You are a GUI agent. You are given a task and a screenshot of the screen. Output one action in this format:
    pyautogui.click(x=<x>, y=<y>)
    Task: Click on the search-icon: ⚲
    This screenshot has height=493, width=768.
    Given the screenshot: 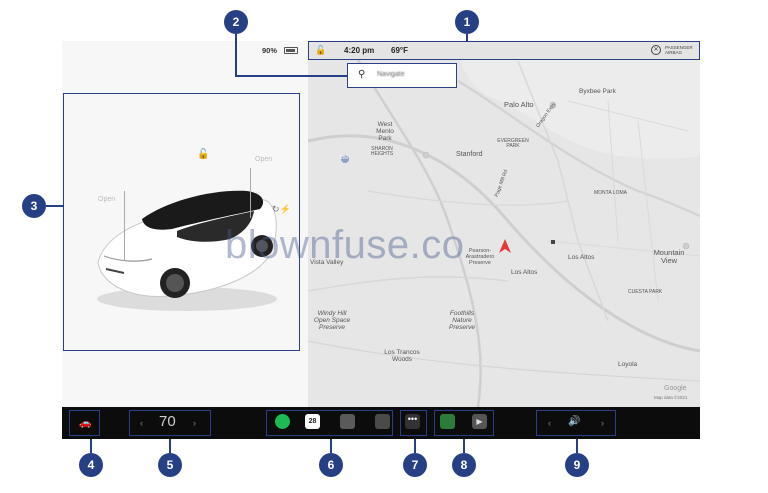 What is the action you would take?
    pyautogui.click(x=362, y=74)
    